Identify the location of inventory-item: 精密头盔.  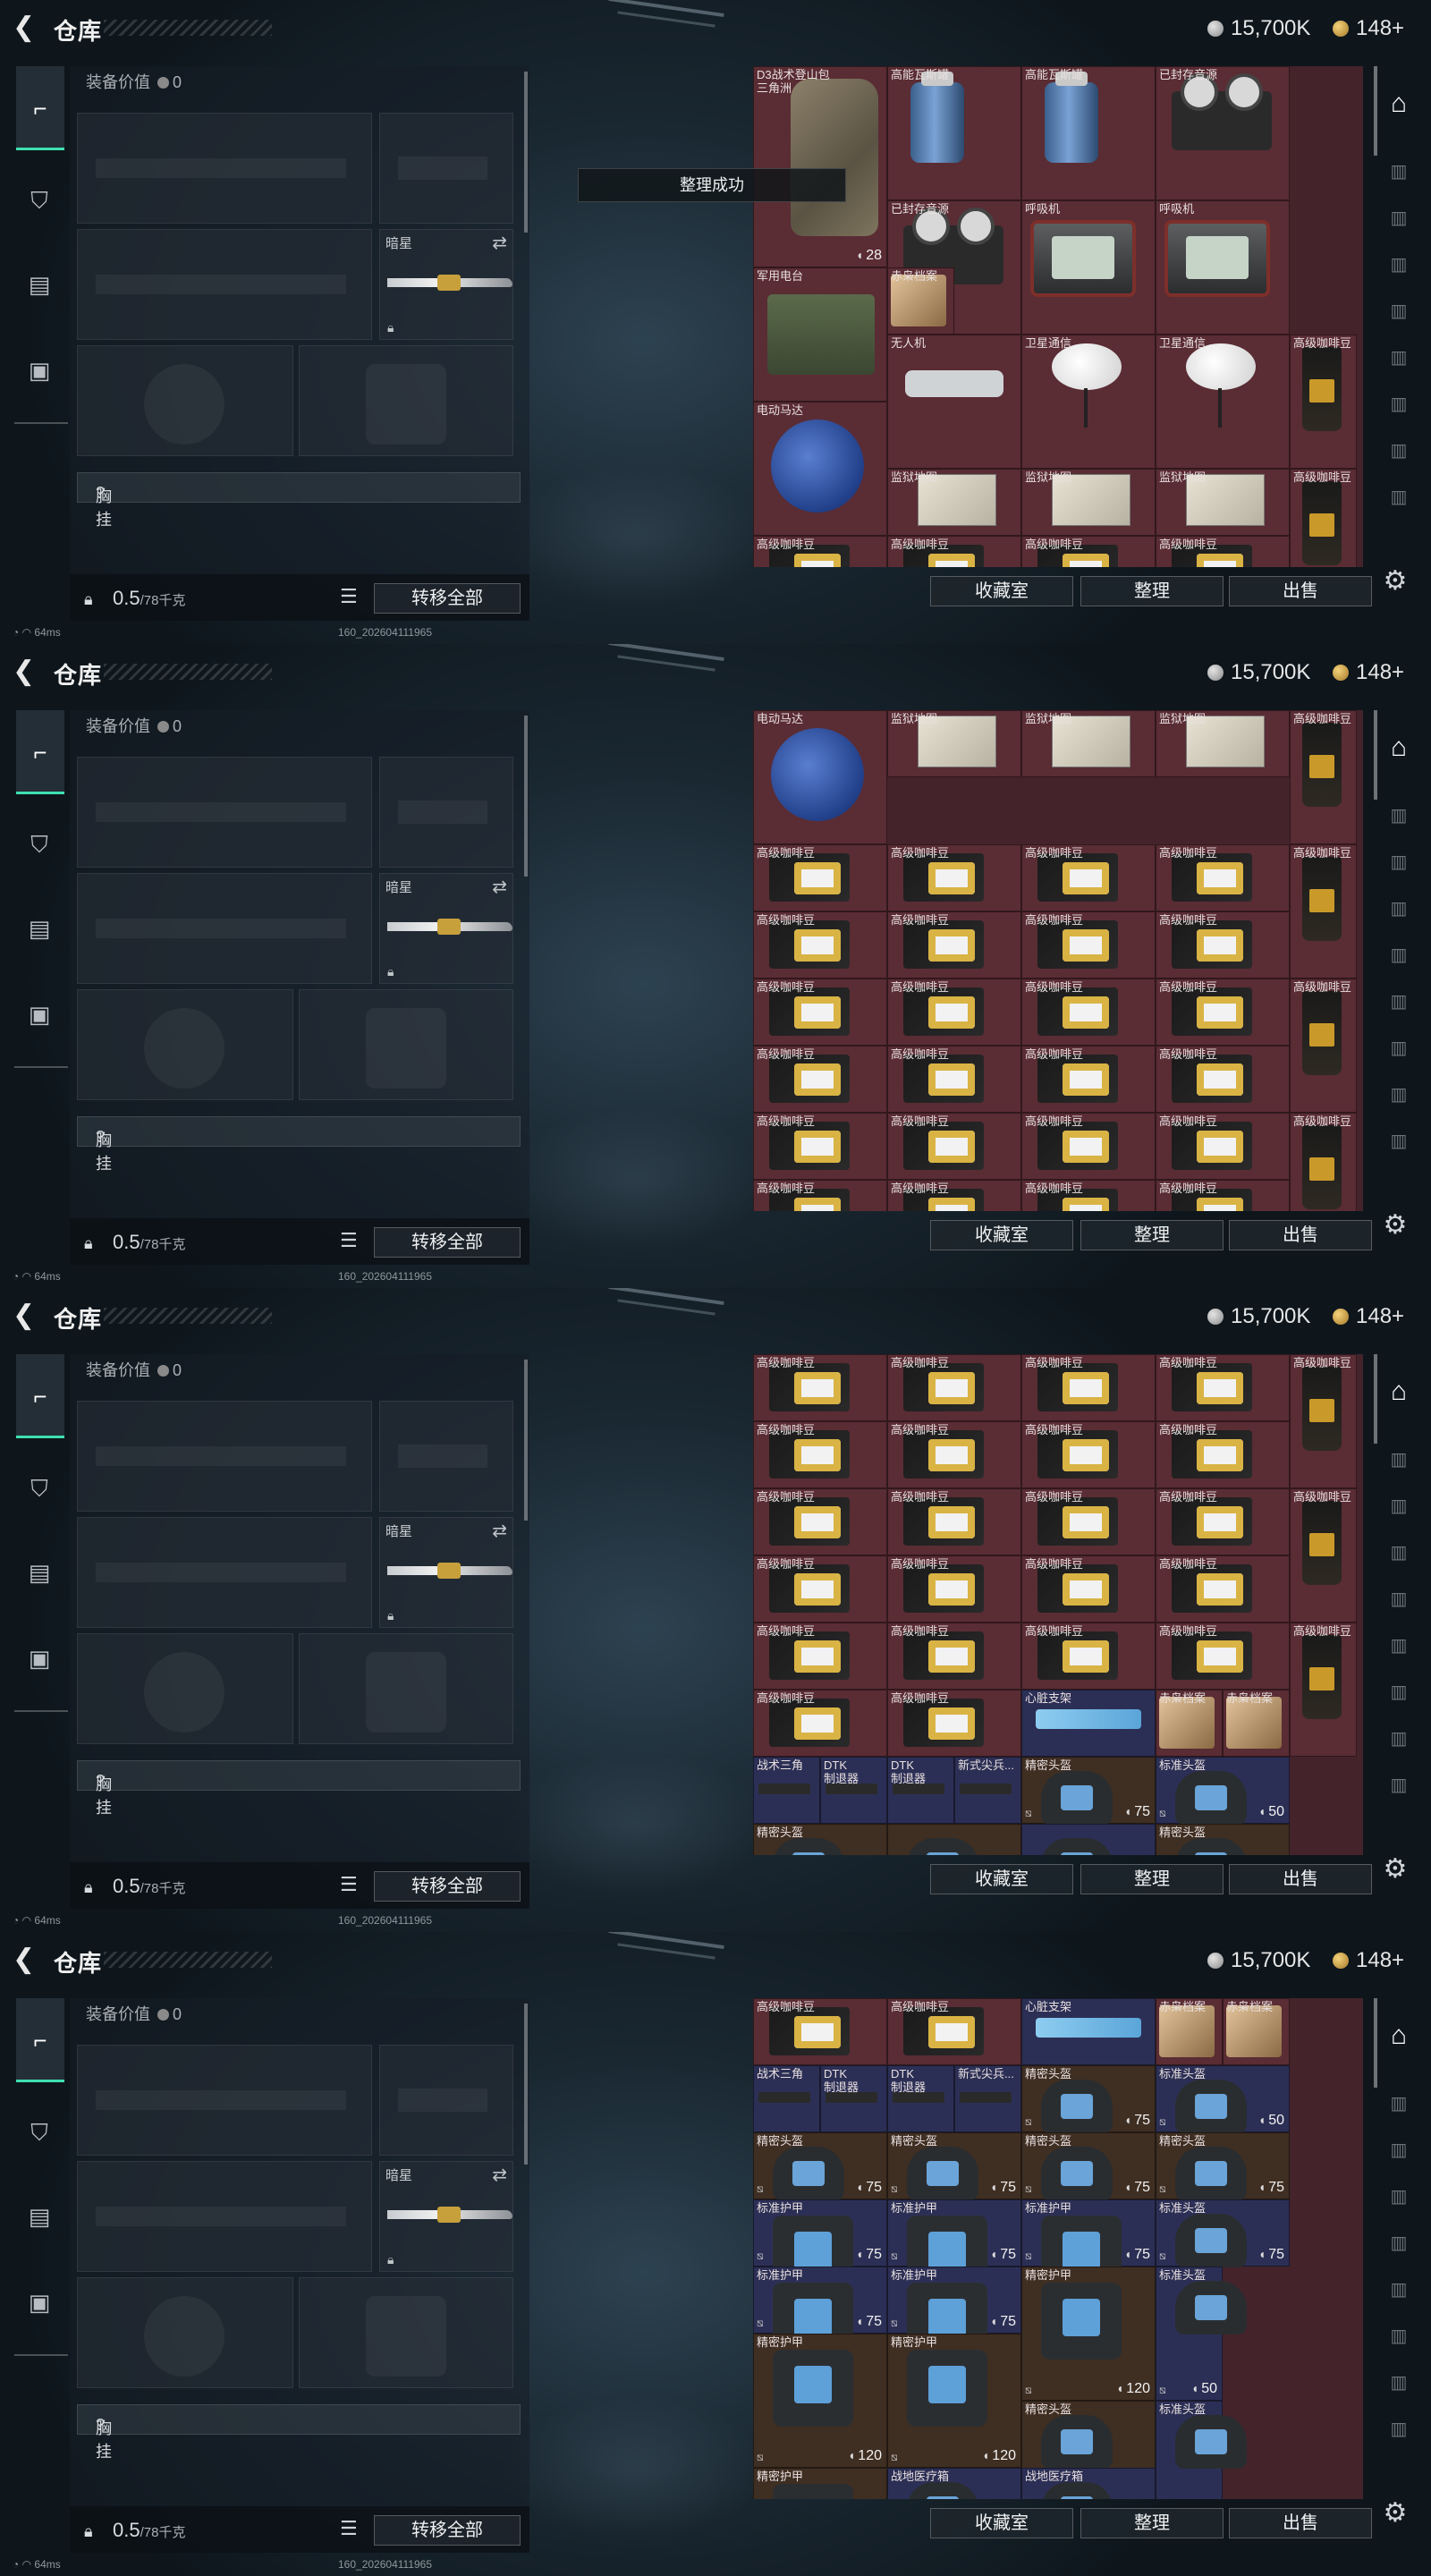
(1223, 1839).